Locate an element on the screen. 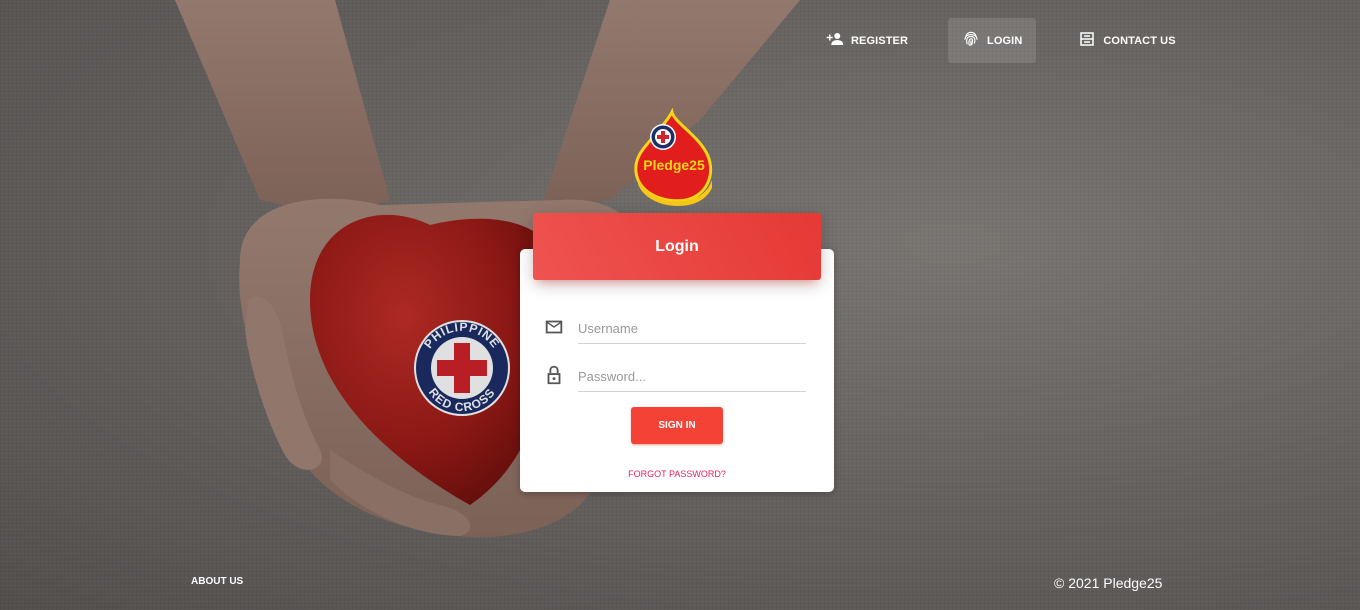  svg-text: Pledge25 is located at coordinates (674, 165).